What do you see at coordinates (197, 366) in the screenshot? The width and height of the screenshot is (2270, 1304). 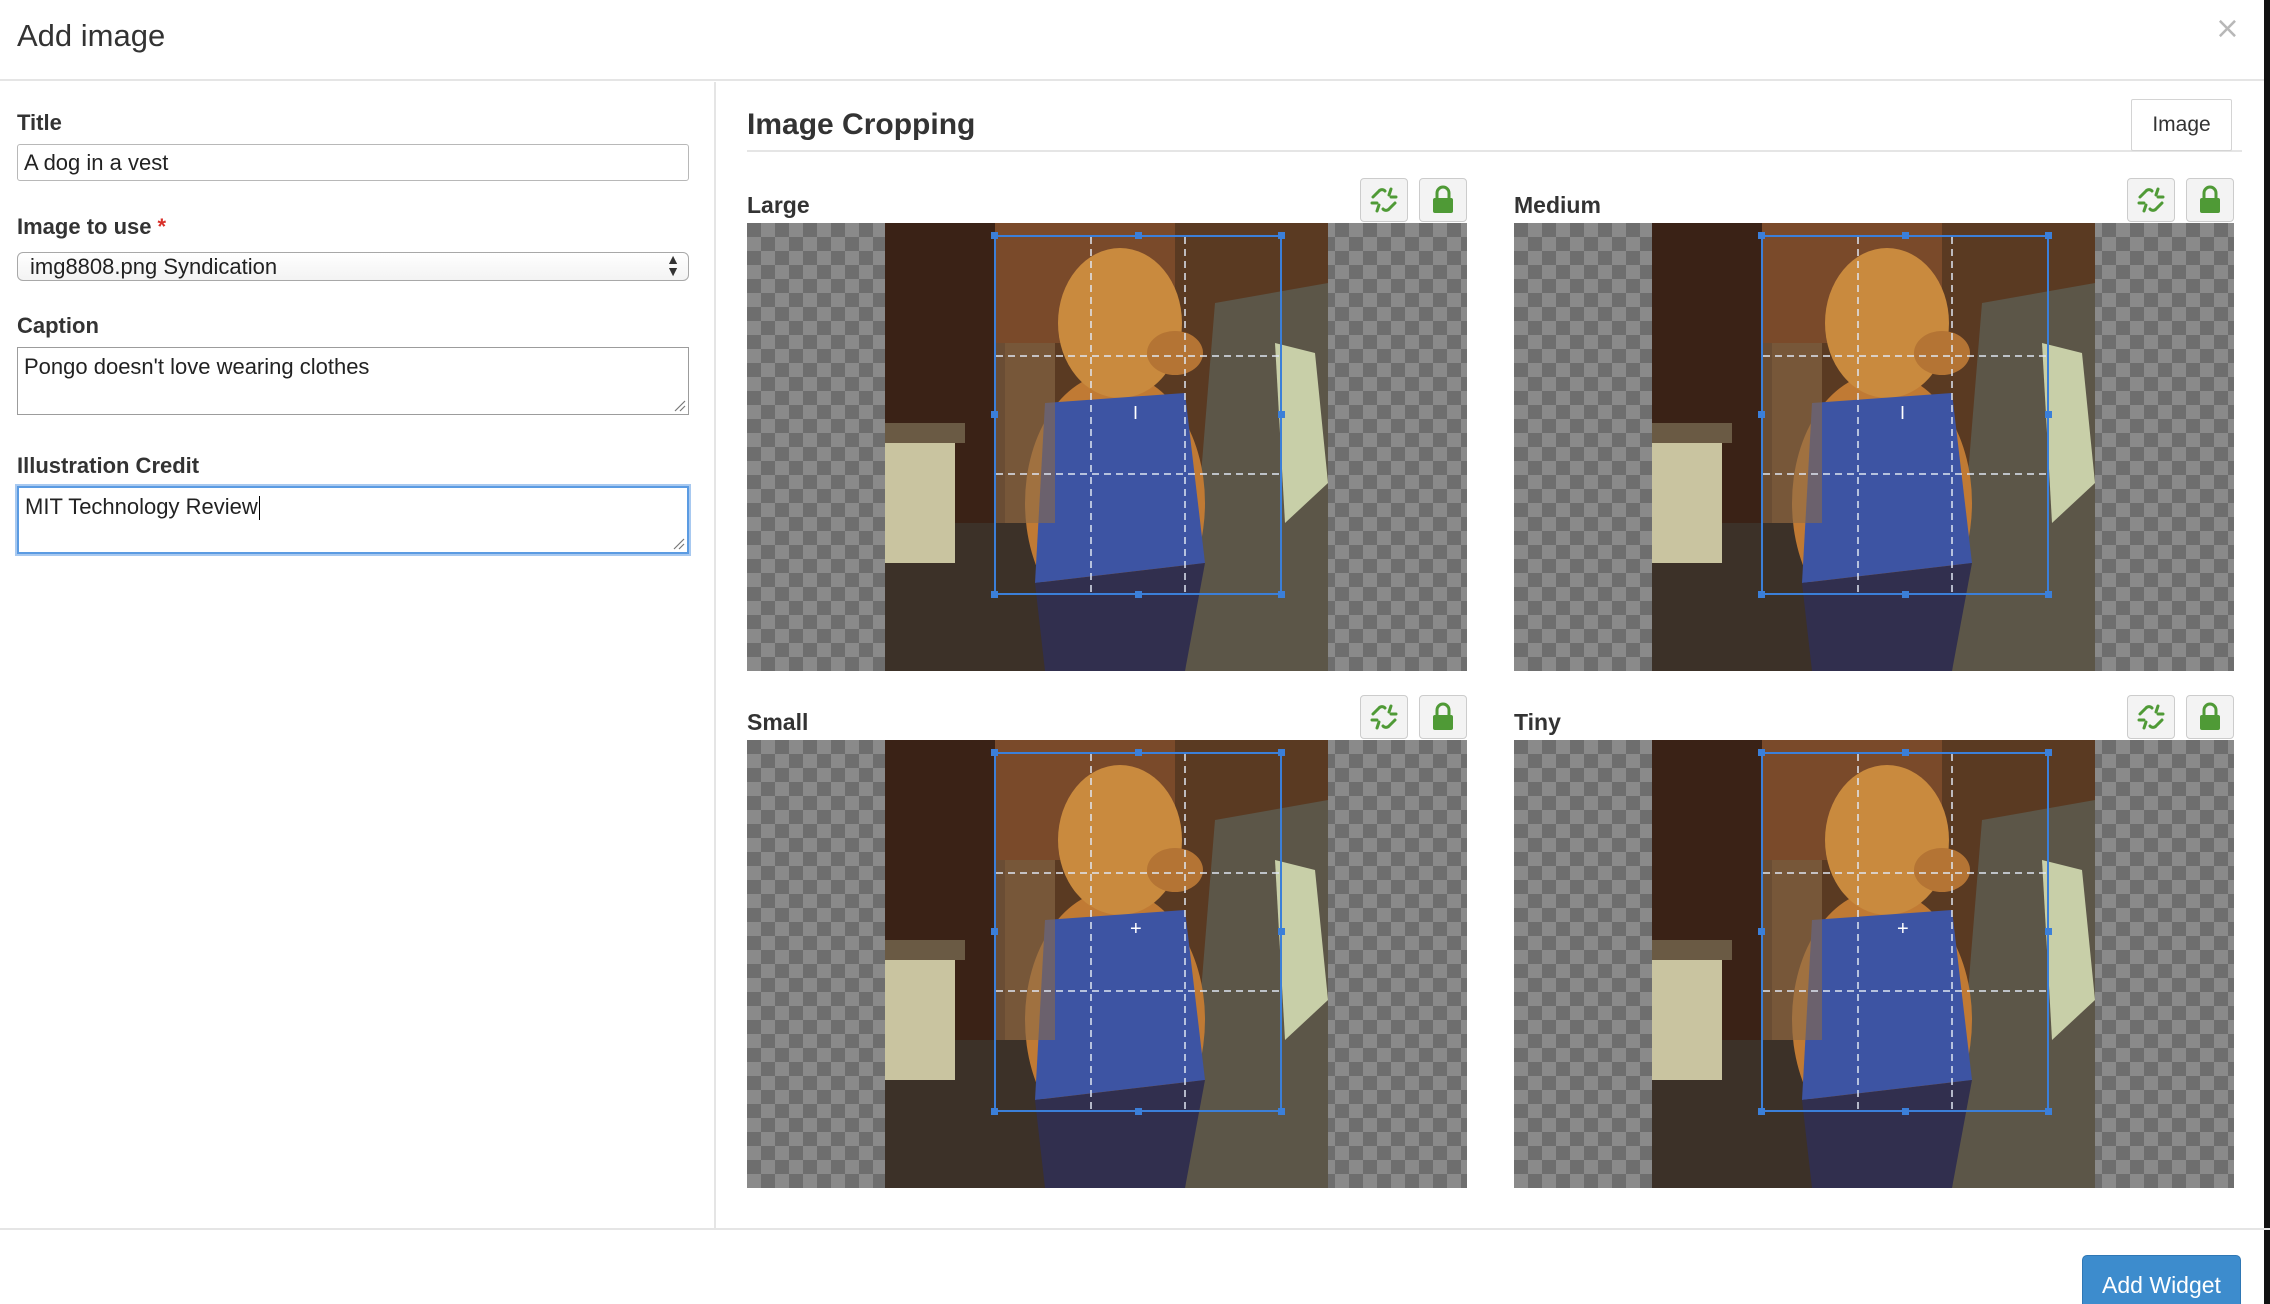 I see `caption-value: Pongo doesn't love wearing clothes` at bounding box center [197, 366].